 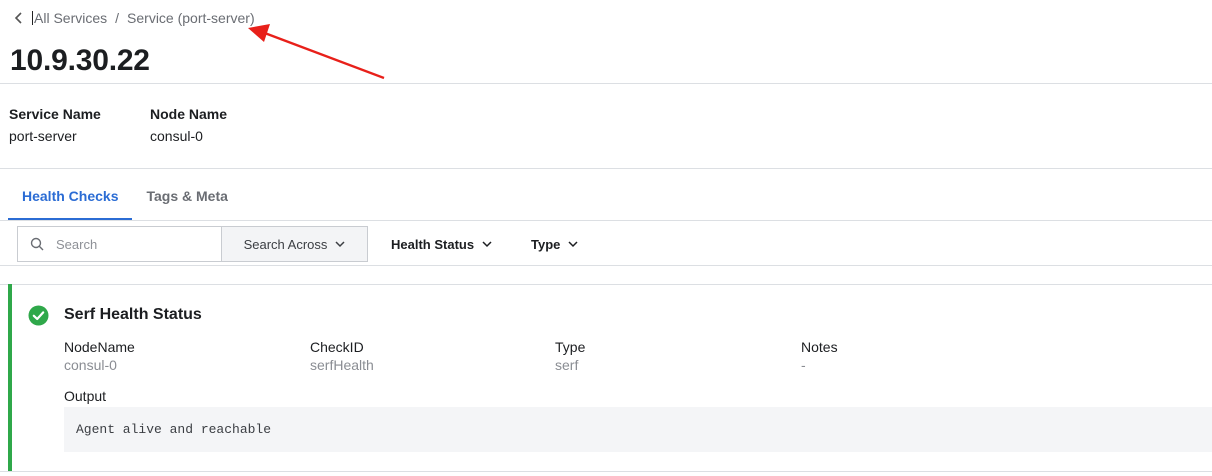 What do you see at coordinates (174, 429) in the screenshot?
I see `output-text: Agent alive and reachable` at bounding box center [174, 429].